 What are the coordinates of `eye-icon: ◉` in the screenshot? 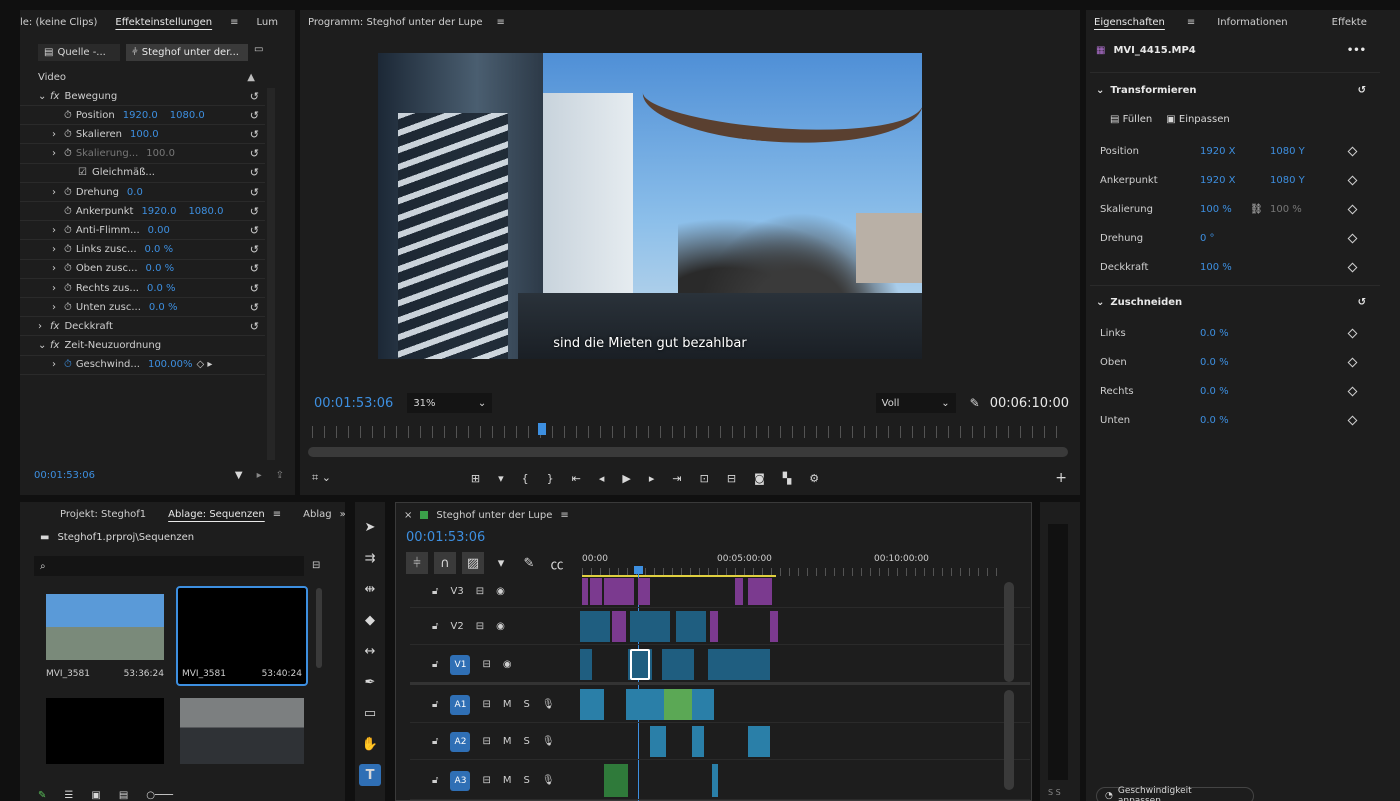 It's located at (500, 626).